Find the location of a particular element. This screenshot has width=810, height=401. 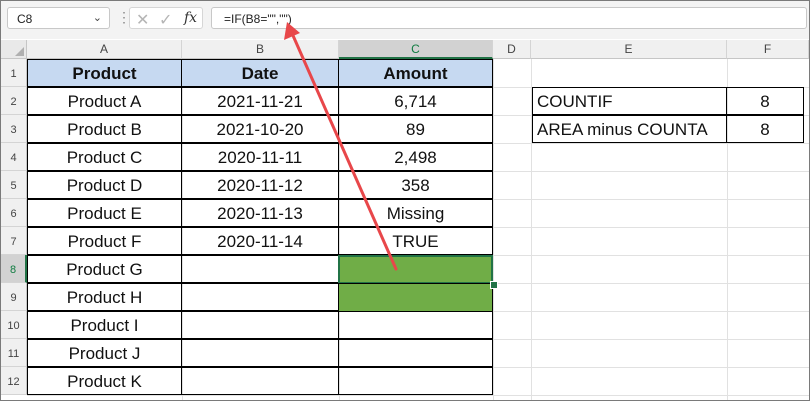

cancel-icon: ✕ is located at coordinates (142, 20).